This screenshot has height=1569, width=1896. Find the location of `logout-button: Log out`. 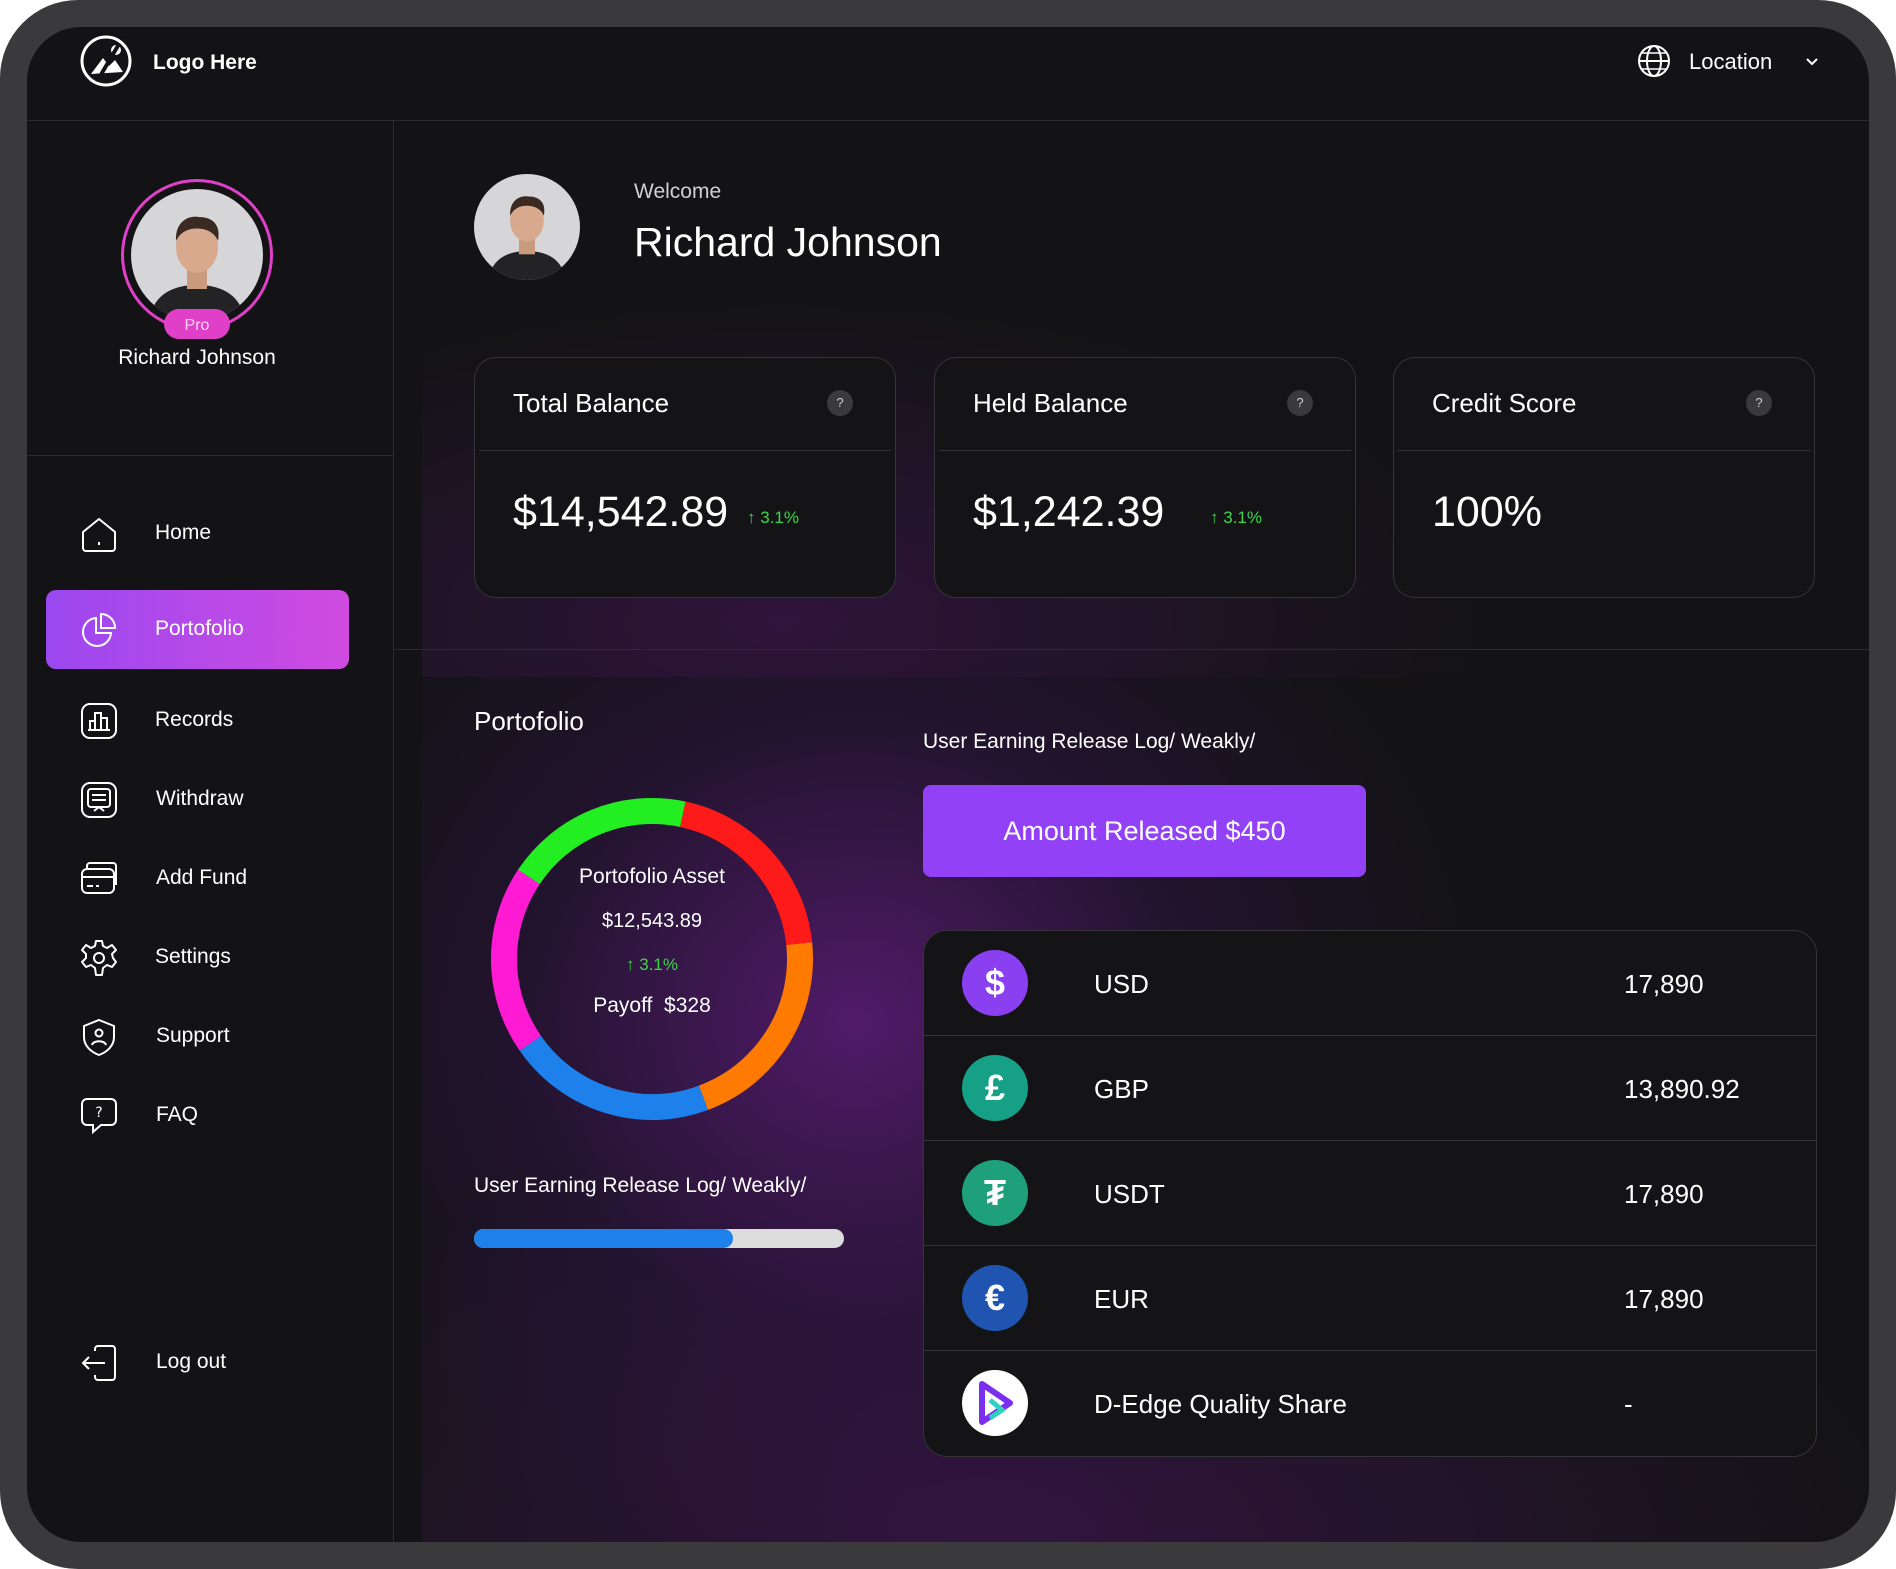

logout-button: Log out is located at coordinates (197, 1362).